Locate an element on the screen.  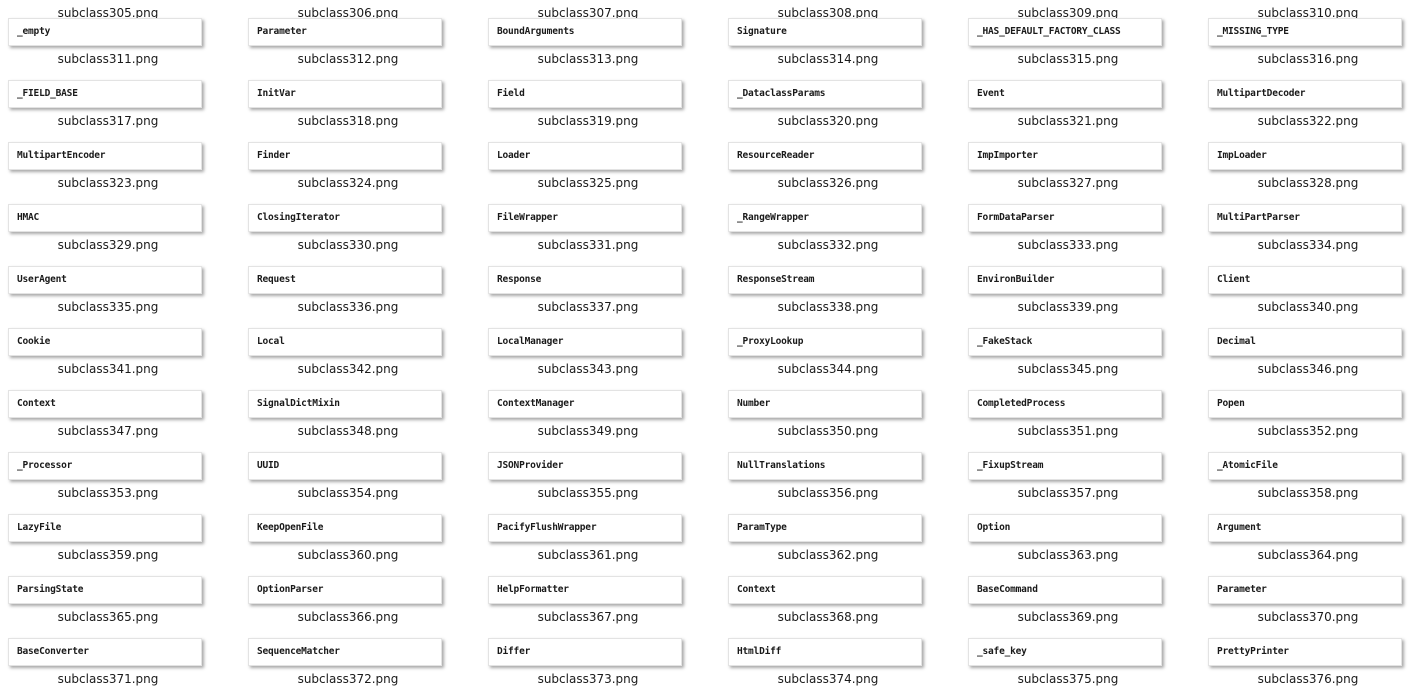
file-name-label: subclass372.png is located at coordinates (348, 679).